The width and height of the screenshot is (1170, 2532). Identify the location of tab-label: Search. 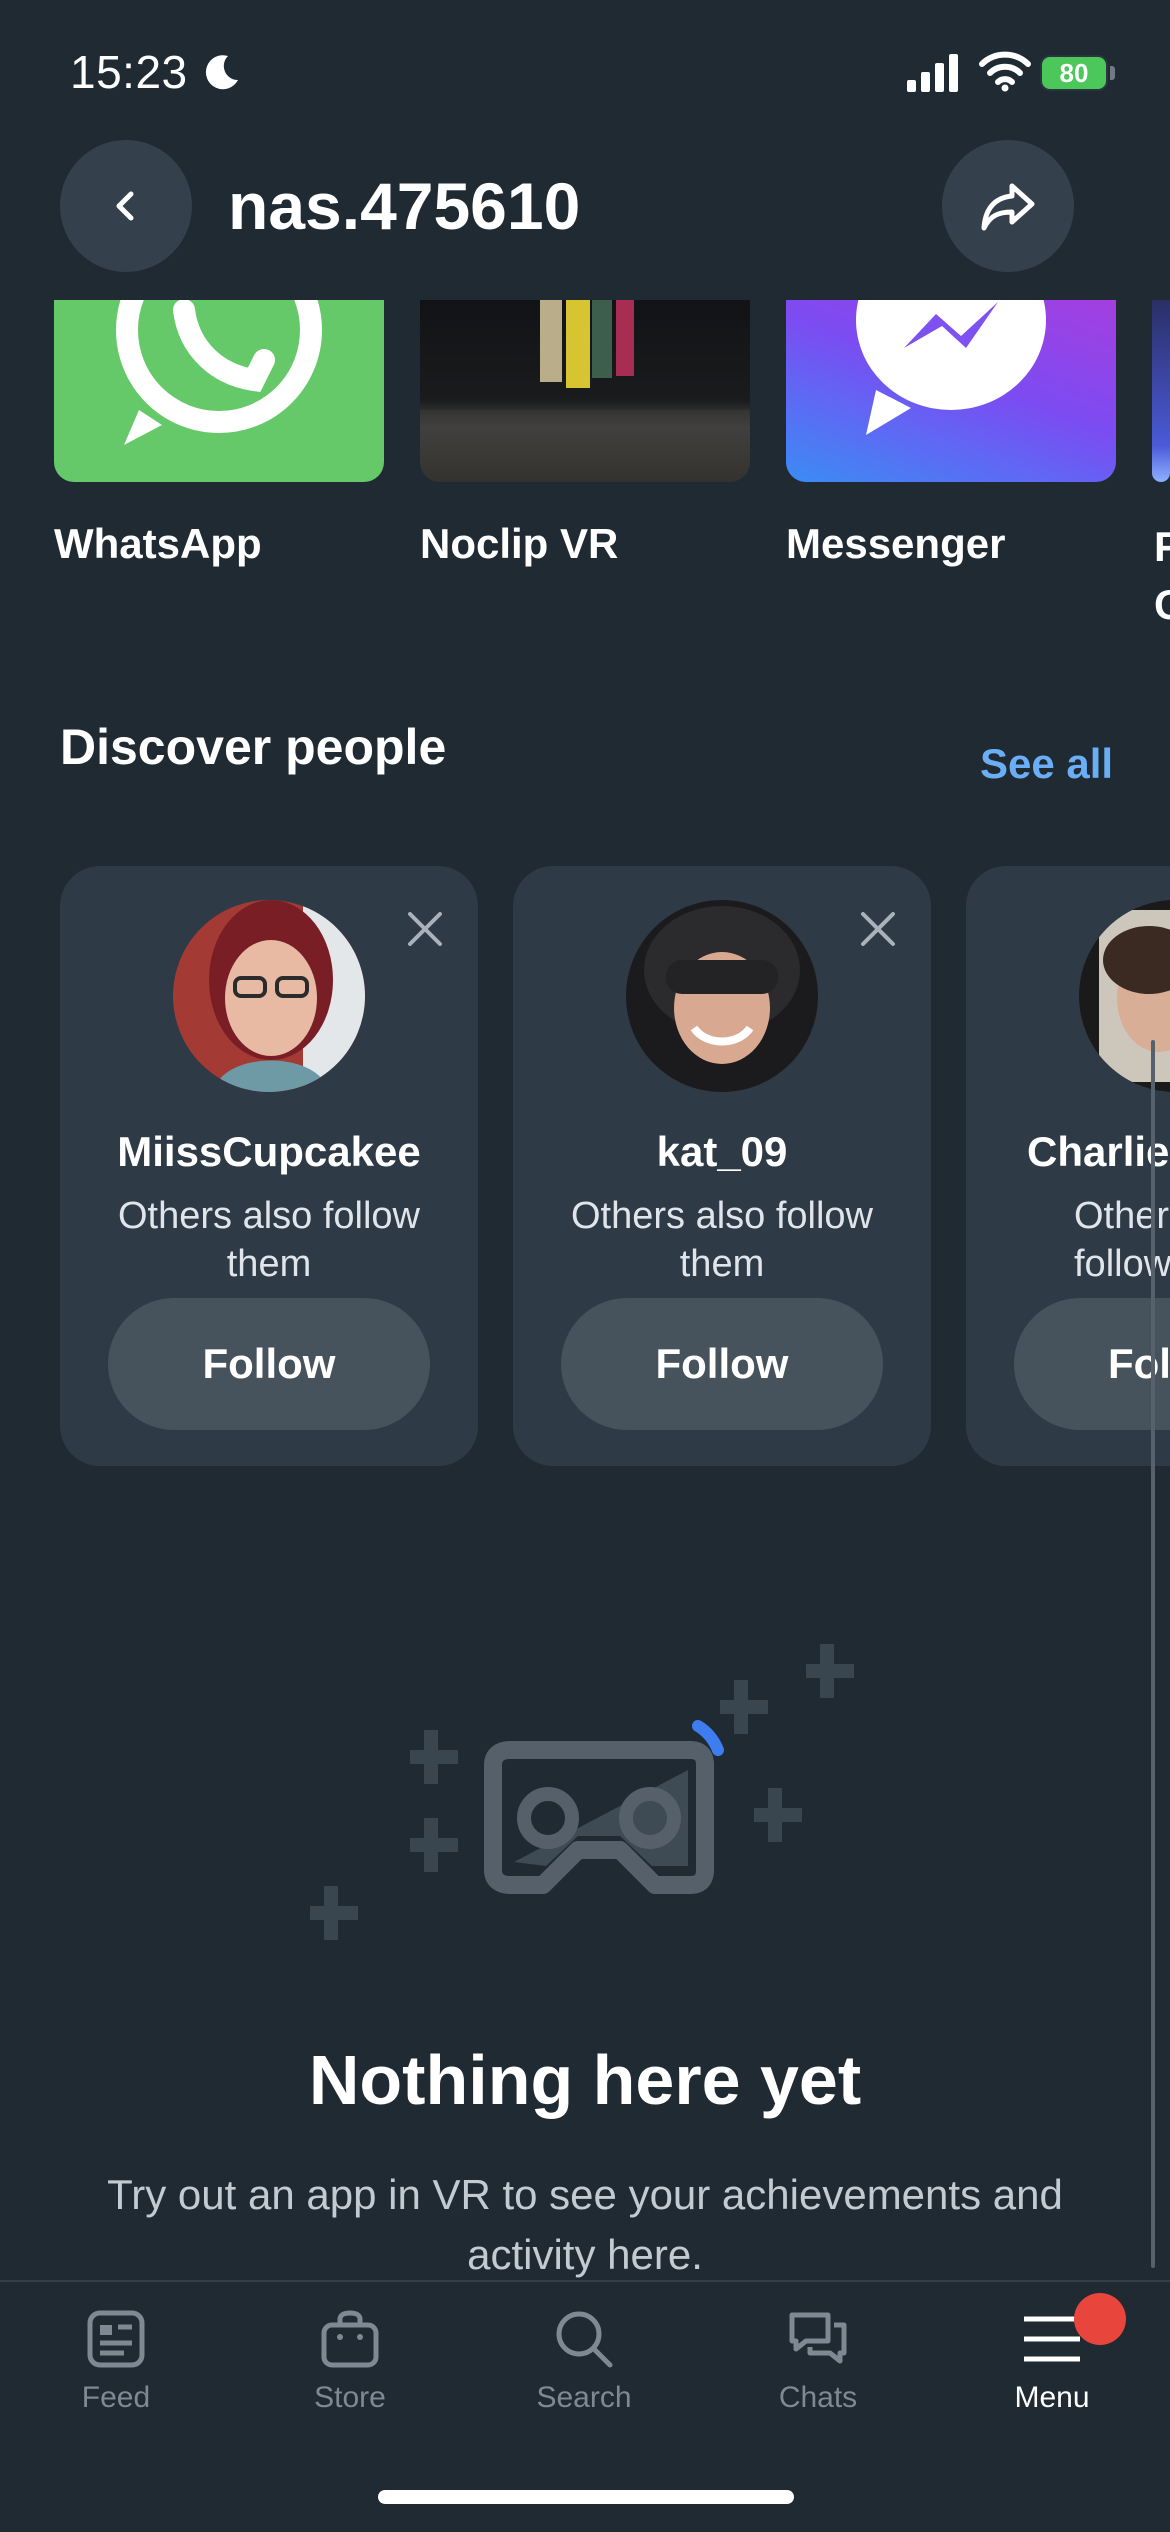
(584, 2397).